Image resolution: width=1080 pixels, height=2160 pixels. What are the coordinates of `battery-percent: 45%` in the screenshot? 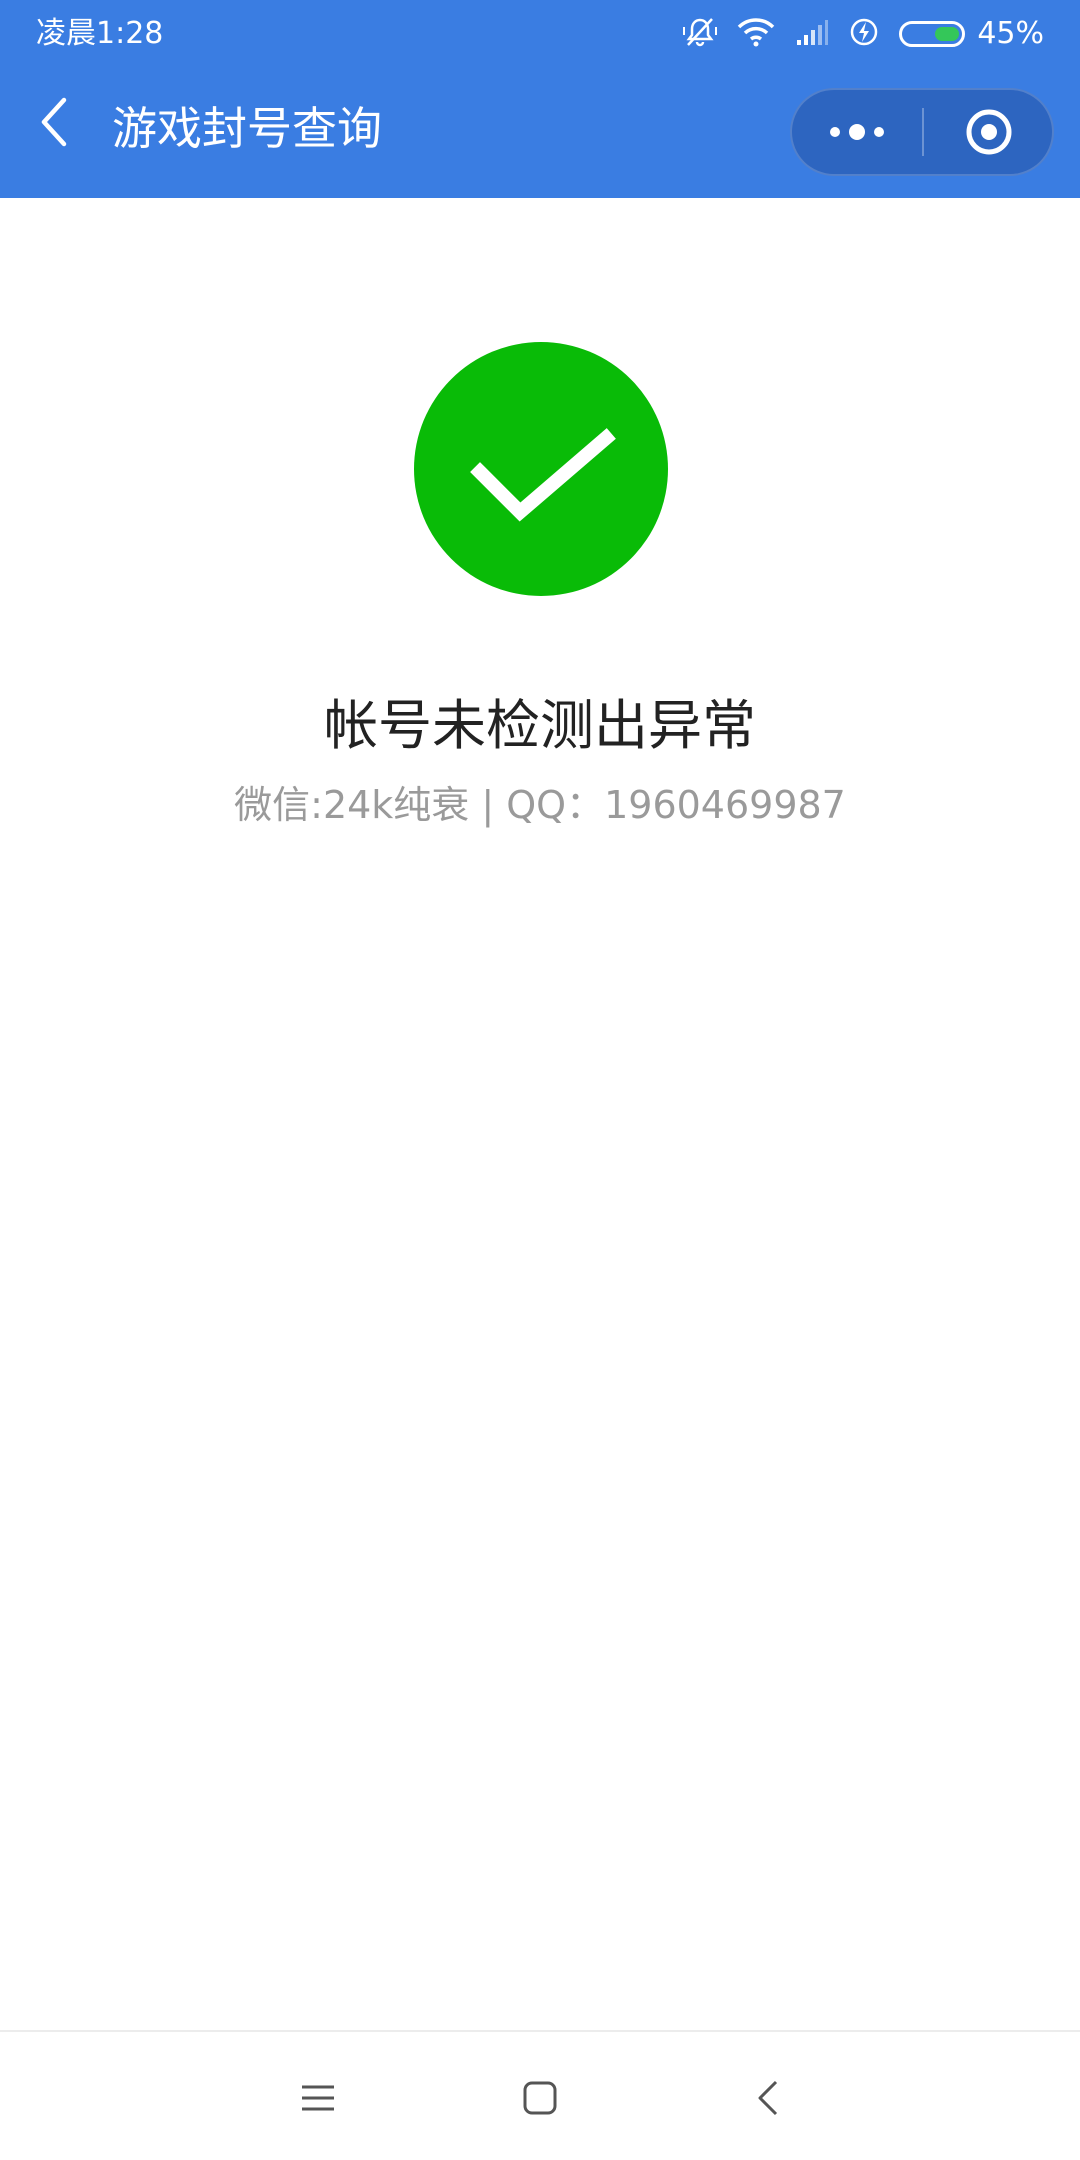 It's located at (1010, 33).